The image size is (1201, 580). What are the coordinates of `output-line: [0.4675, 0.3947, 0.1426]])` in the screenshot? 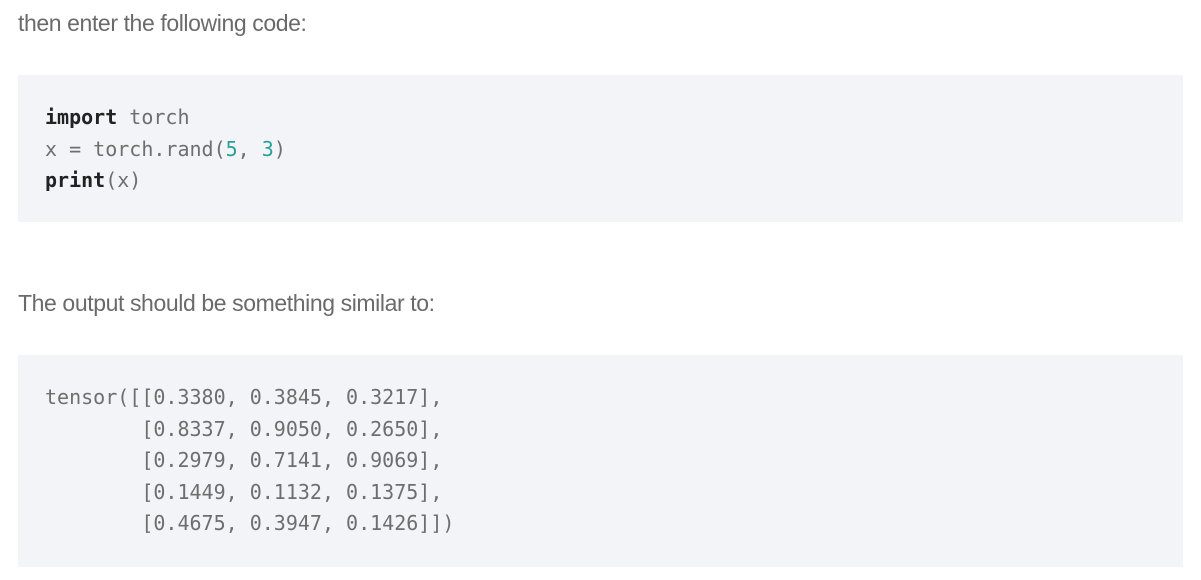 It's located at (250, 523).